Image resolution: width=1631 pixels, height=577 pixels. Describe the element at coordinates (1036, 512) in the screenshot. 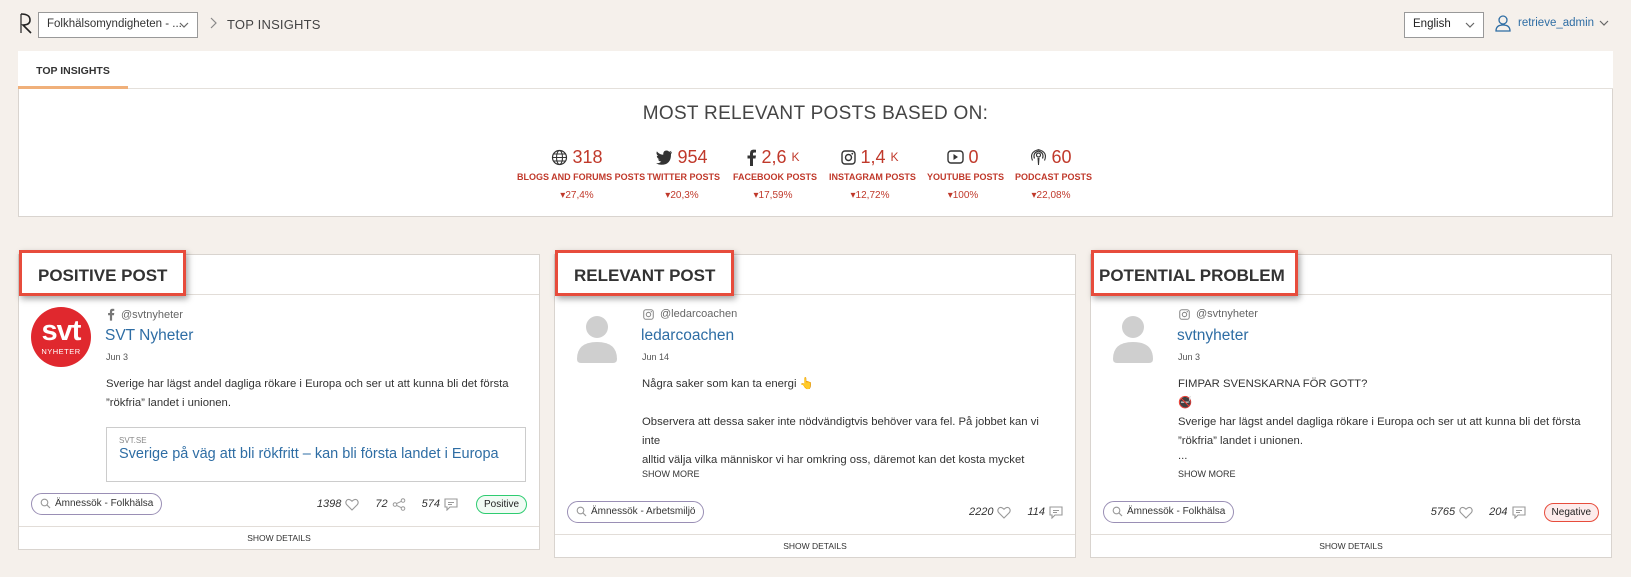

I see `comments-count: 114` at that location.